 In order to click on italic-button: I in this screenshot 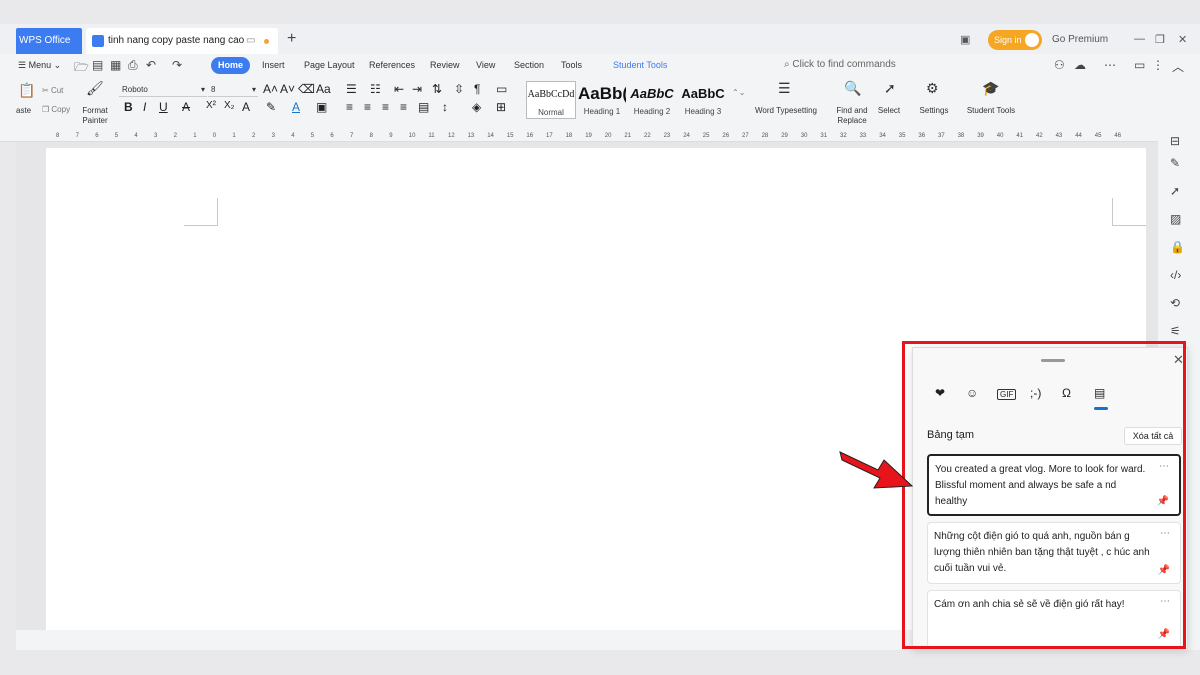, I will do `click(144, 107)`.